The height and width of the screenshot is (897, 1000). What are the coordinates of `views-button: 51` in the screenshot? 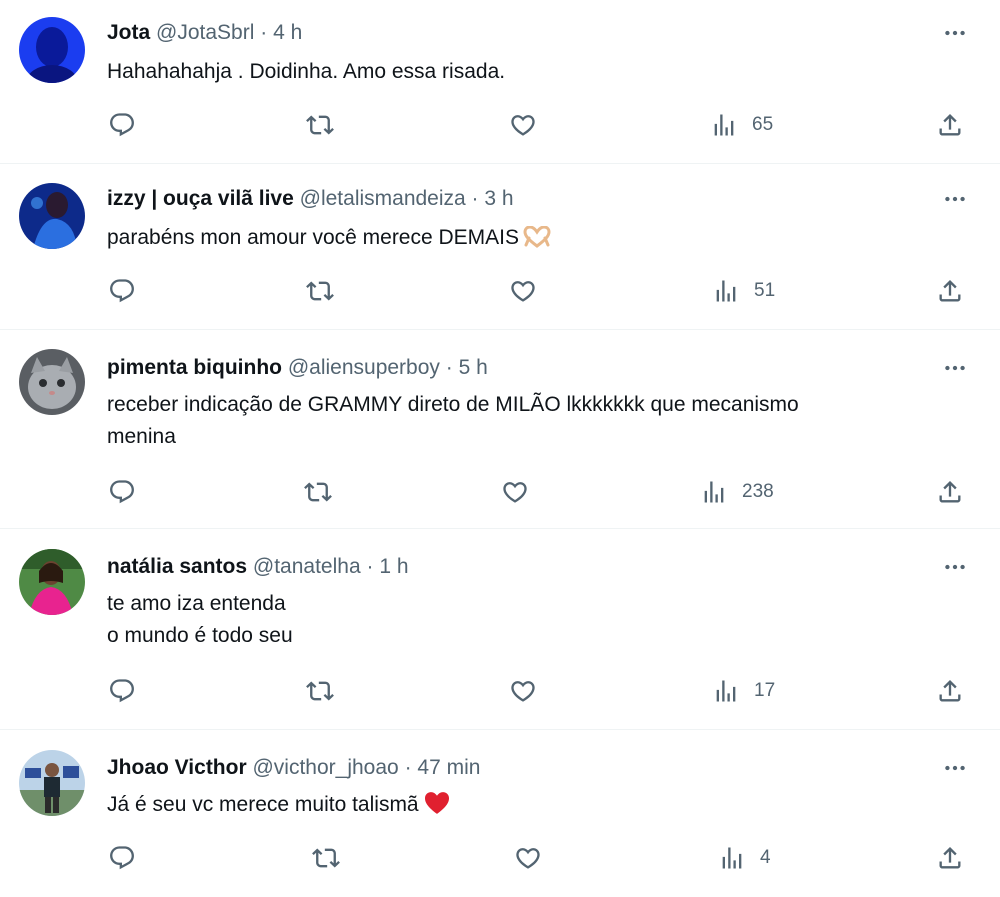 It's located at (743, 291).